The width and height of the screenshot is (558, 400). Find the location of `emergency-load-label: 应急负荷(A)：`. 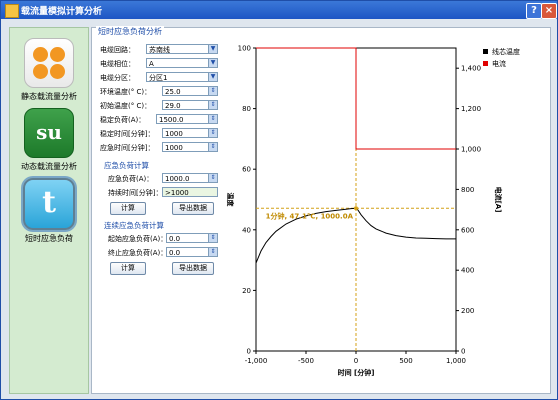

emergency-load-label: 应急负荷(A)： is located at coordinates (131, 179).